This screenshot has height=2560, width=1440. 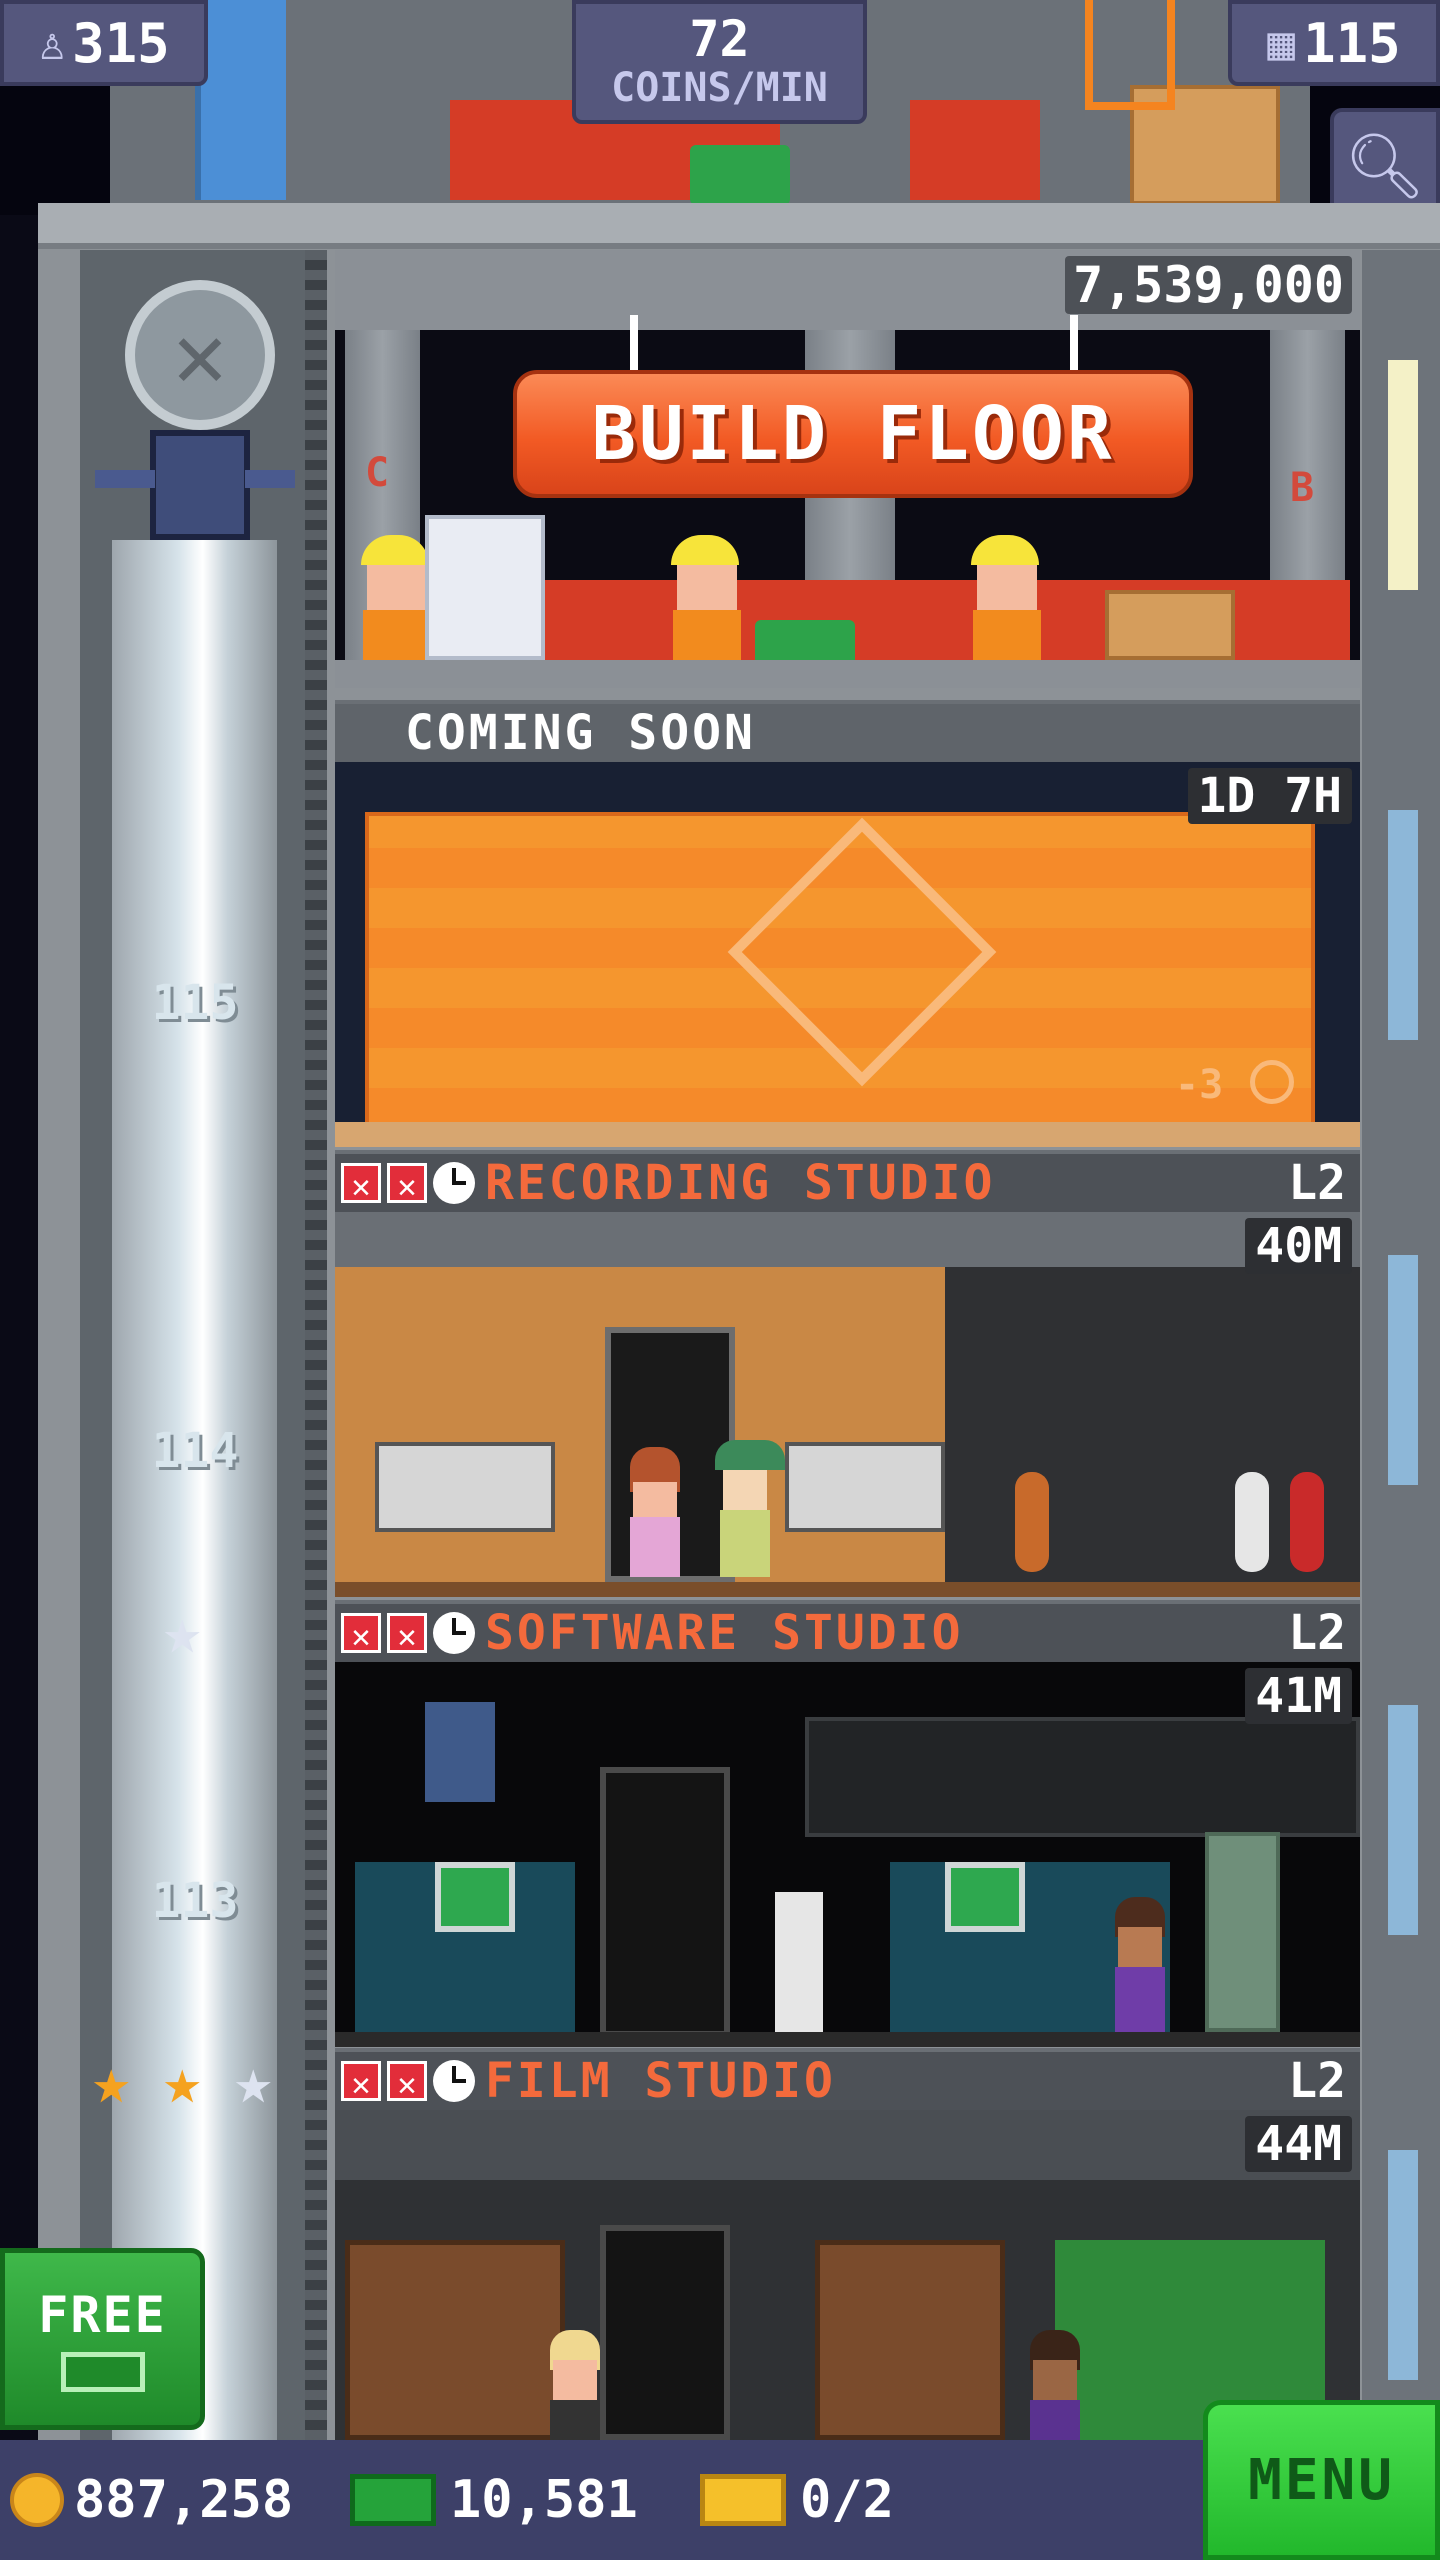 I want to click on floor-room-film-studio: 44M, so click(x=847, y=2275).